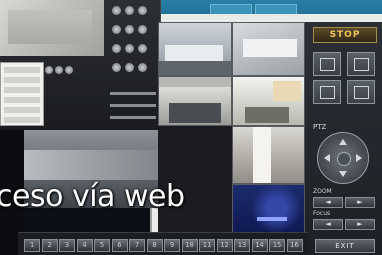 The height and width of the screenshot is (255, 382). Describe the element at coordinates (327, 158) in the screenshot. I see `arrow-left-icon` at that location.